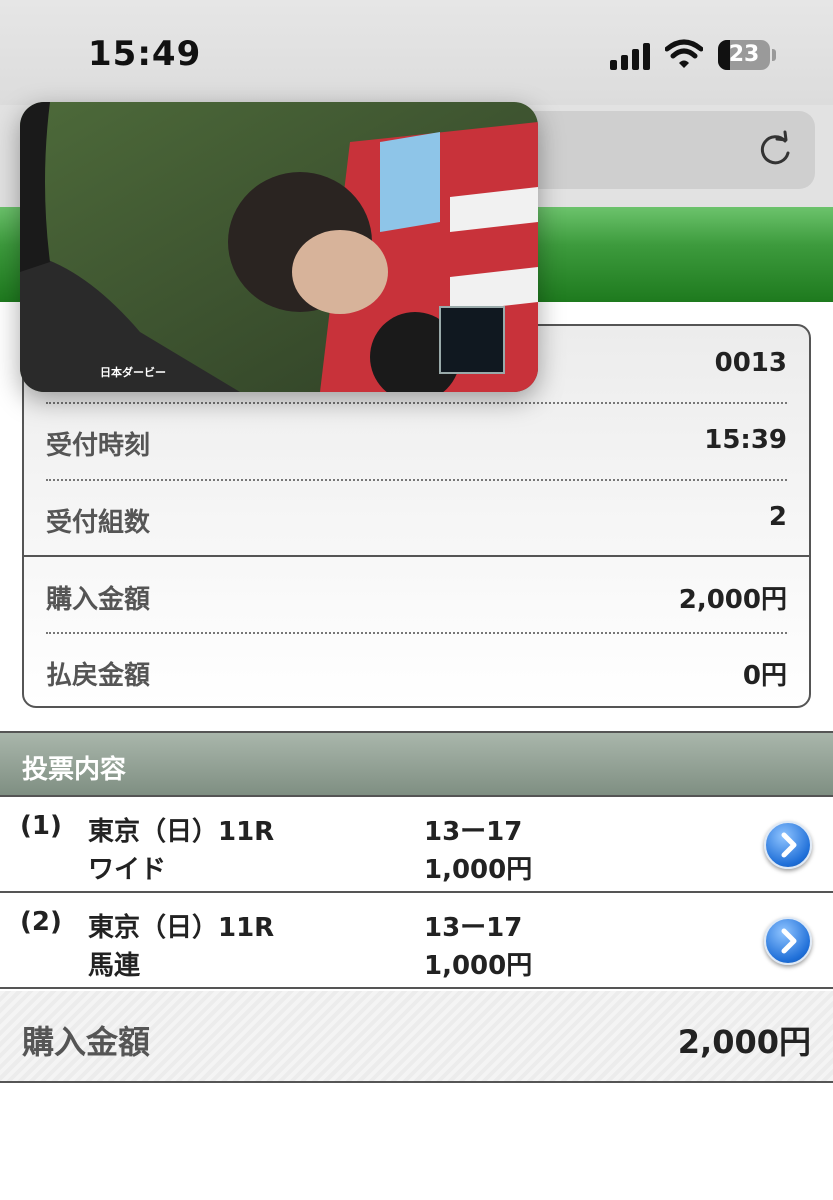 The image size is (833, 1200). I want to click on total-label: 購入金額, so click(86, 1042).